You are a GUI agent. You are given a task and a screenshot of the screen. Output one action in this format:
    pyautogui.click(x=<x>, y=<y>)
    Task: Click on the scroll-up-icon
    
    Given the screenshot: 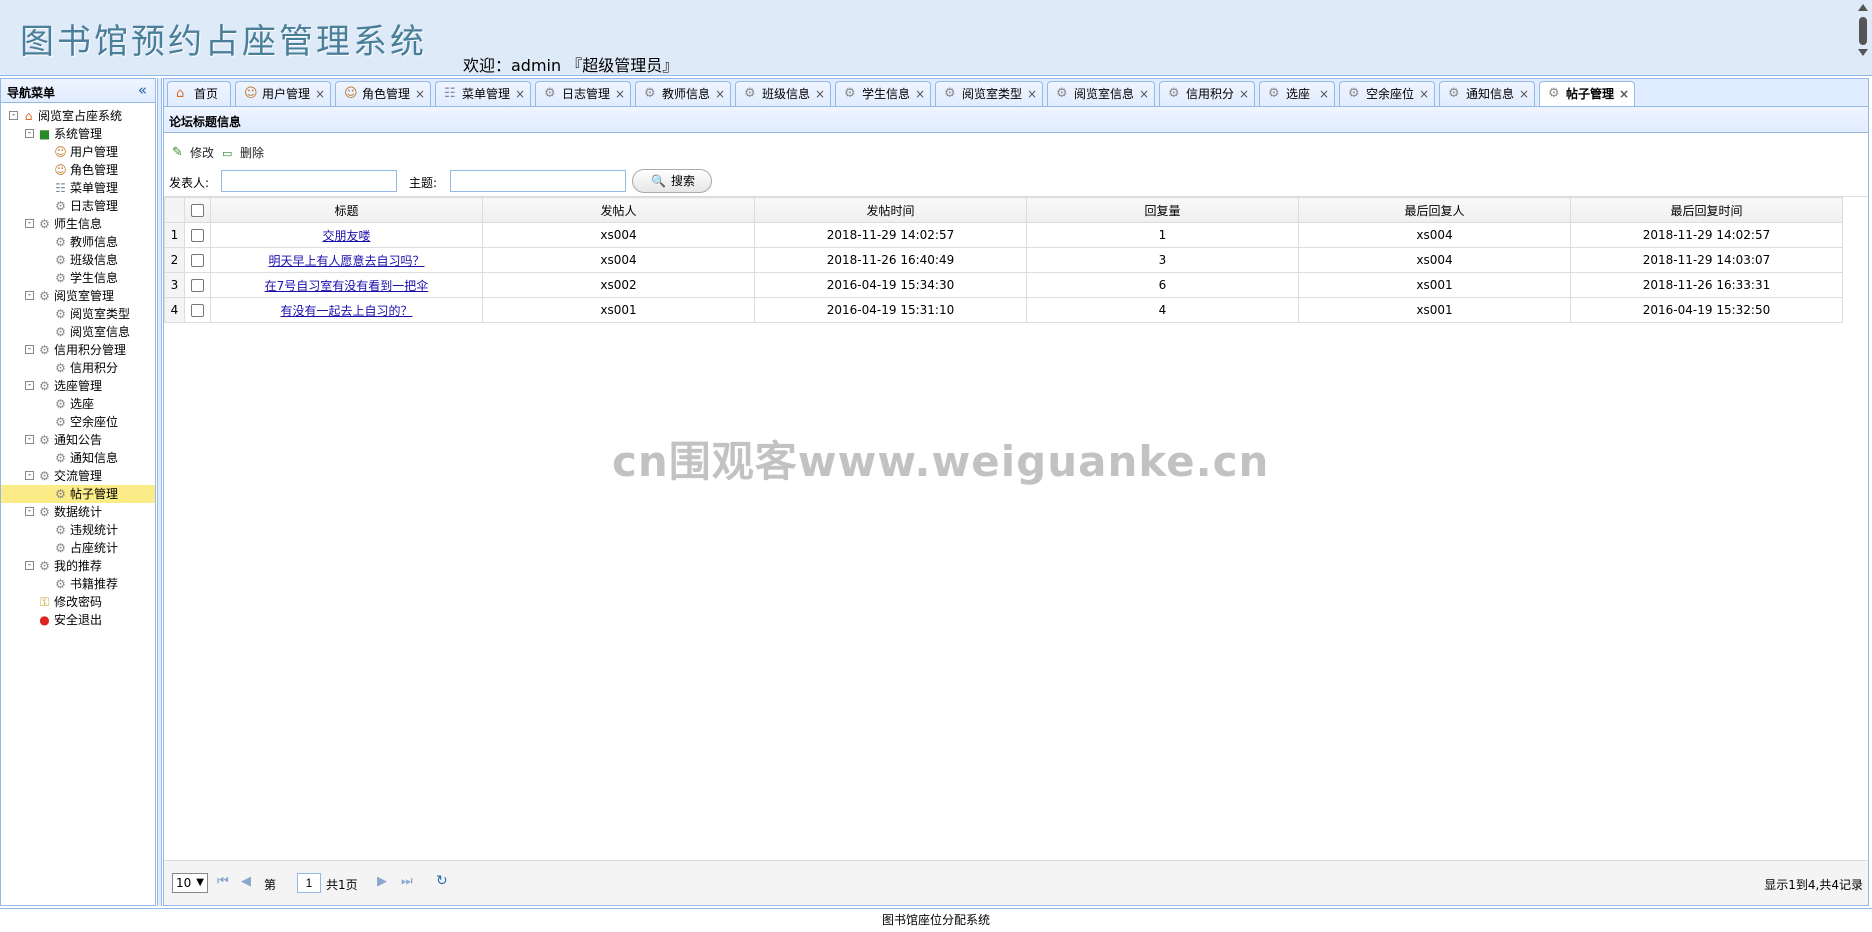 What is the action you would take?
    pyautogui.click(x=1863, y=7)
    